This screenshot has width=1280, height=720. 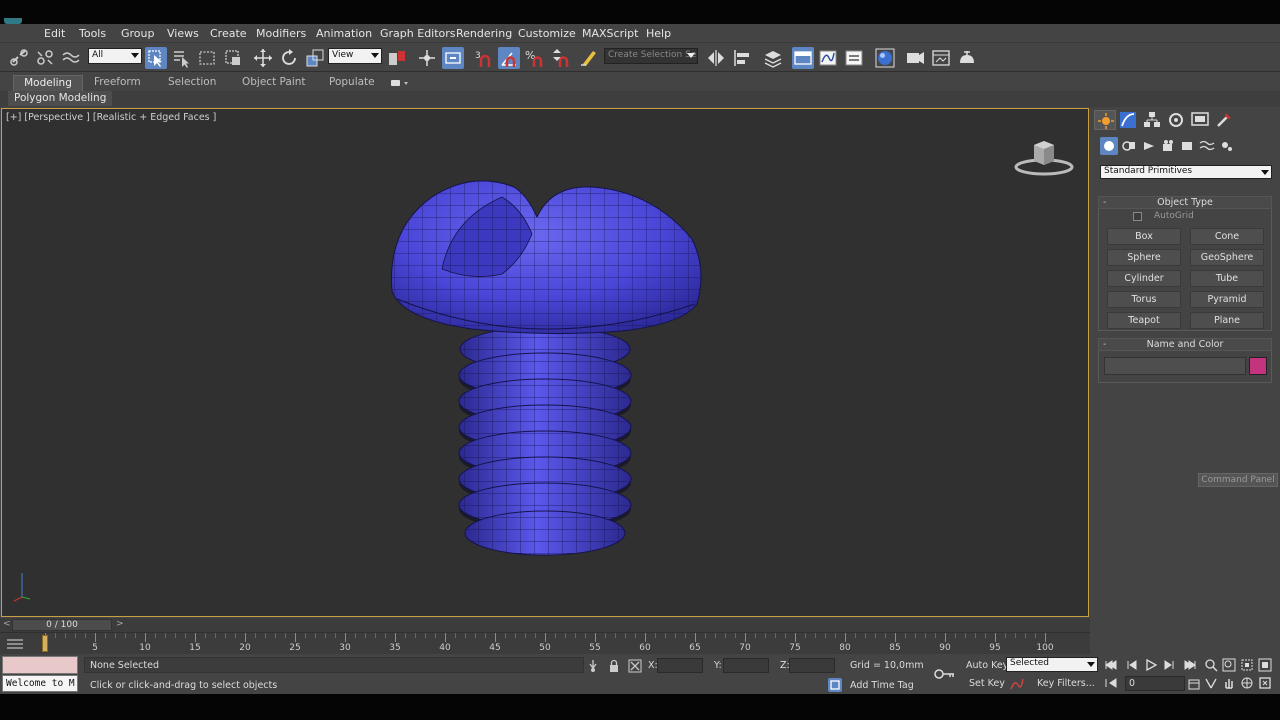 I want to click on angle-snap-toggle-icon, so click(x=509, y=58).